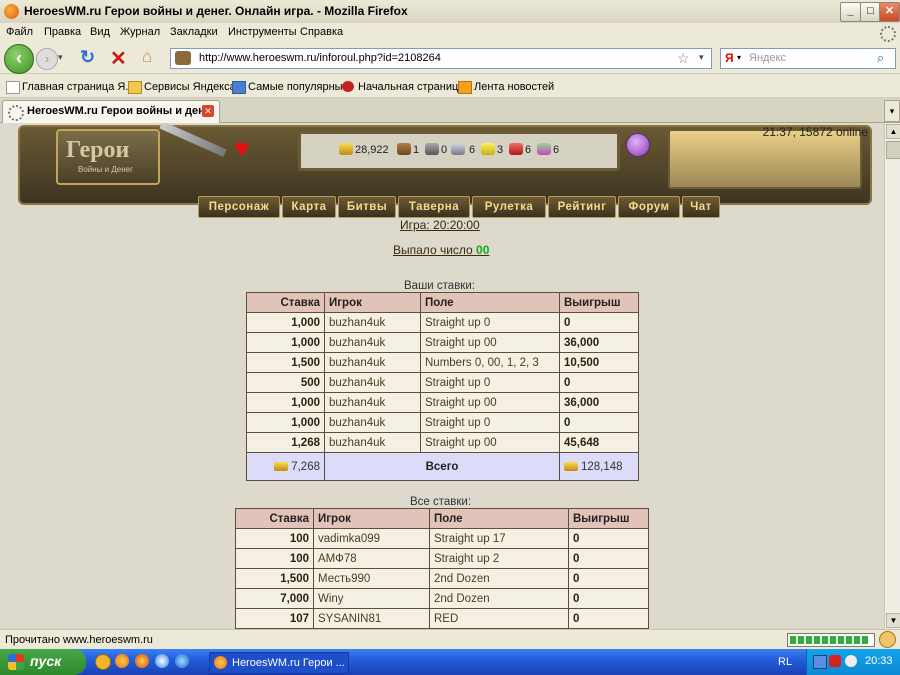  What do you see at coordinates (880, 58) in the screenshot?
I see `search-icon: ⌕` at bounding box center [880, 58].